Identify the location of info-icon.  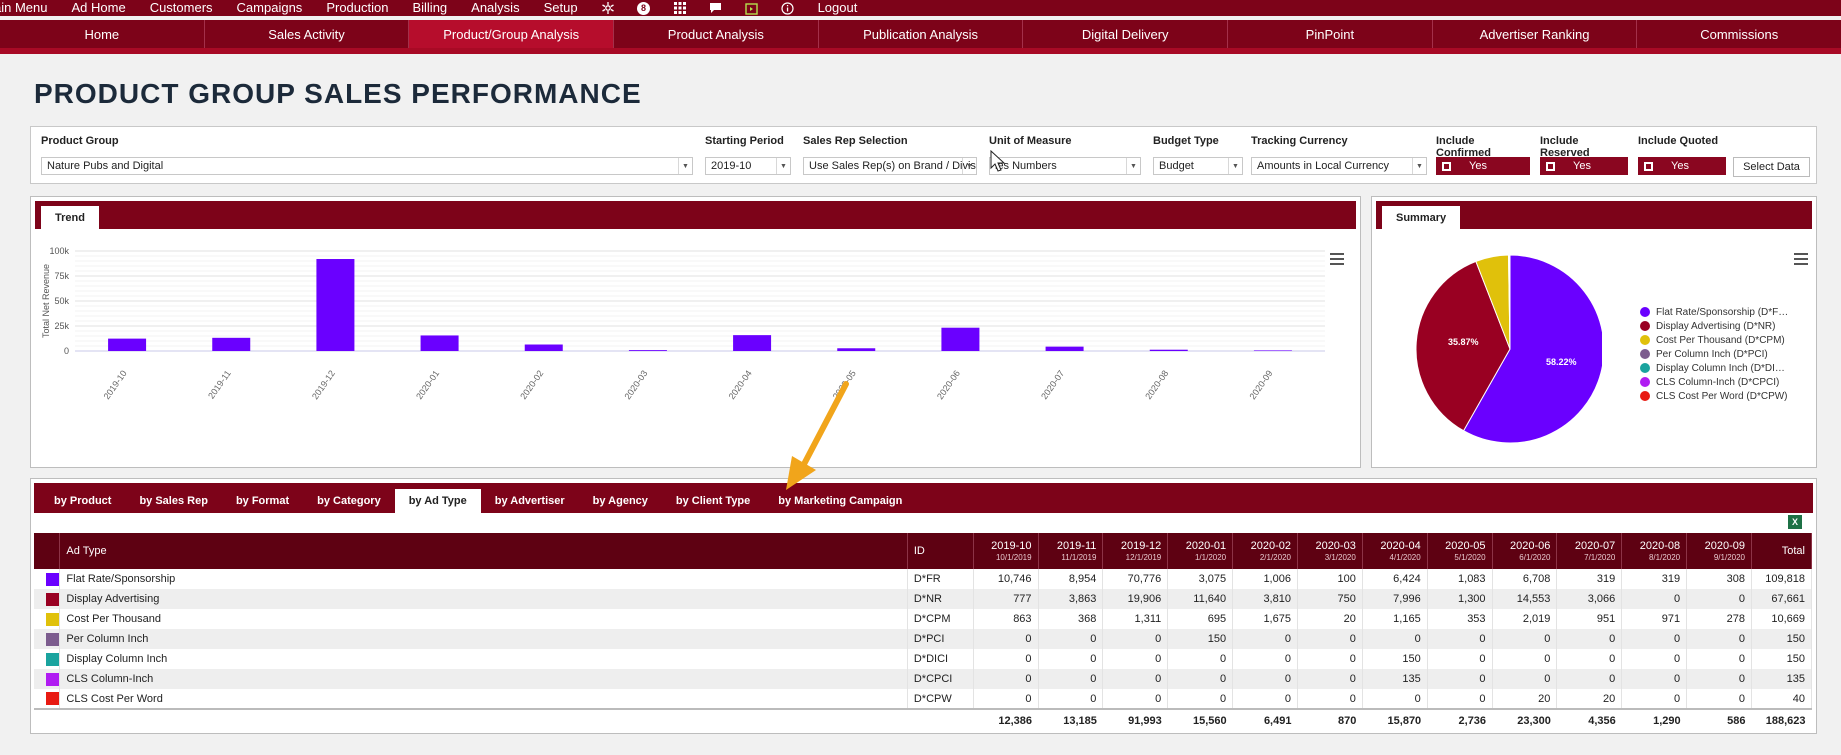
(788, 8).